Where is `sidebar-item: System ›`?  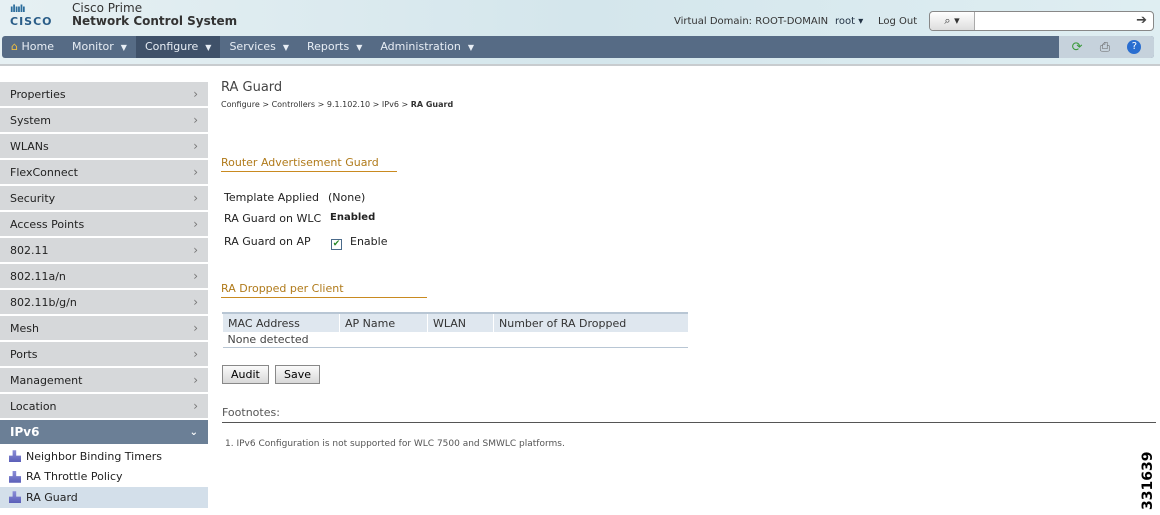
sidebar-item: System › is located at coordinates (104, 121).